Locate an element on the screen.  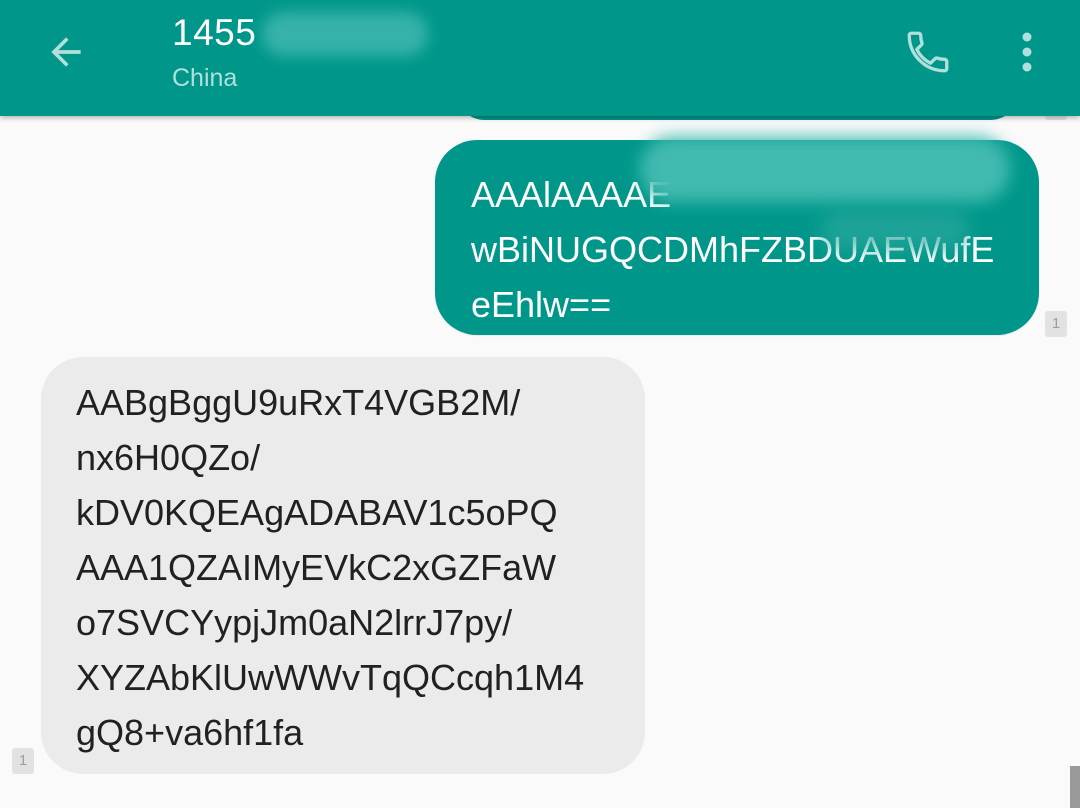
contact-title: 1455 is located at coordinates (214, 32).